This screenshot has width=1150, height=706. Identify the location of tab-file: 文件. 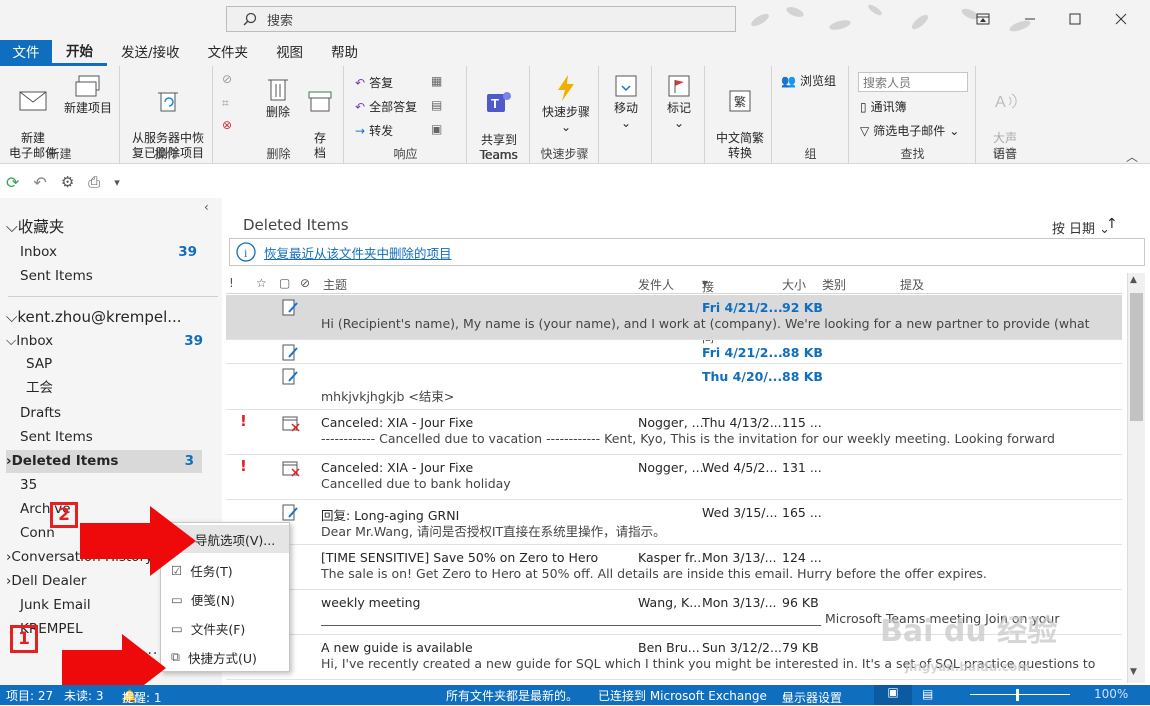
(26, 53).